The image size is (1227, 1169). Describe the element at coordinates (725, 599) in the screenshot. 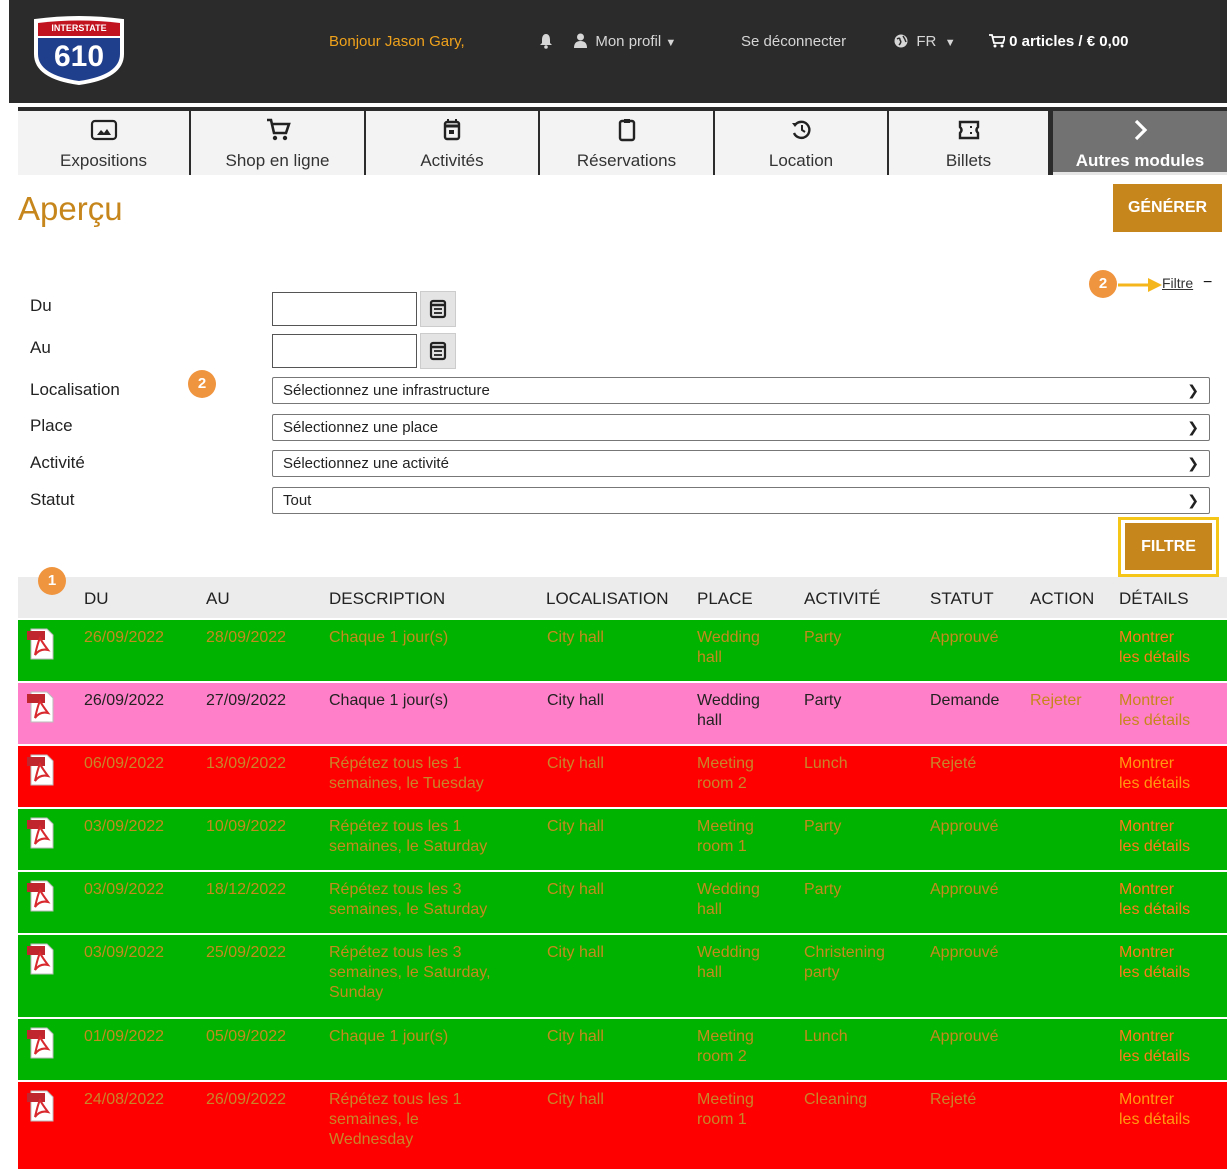

I see `column-header-place: PLACE` at that location.